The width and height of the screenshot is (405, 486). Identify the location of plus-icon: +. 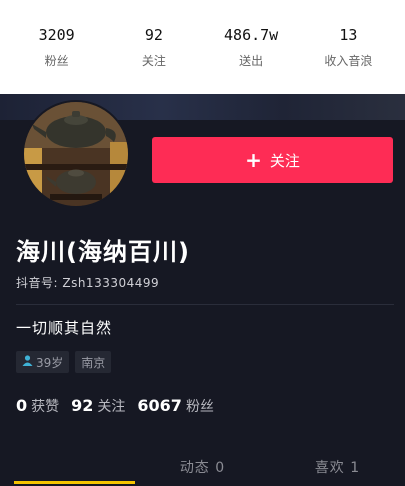
(253, 160).